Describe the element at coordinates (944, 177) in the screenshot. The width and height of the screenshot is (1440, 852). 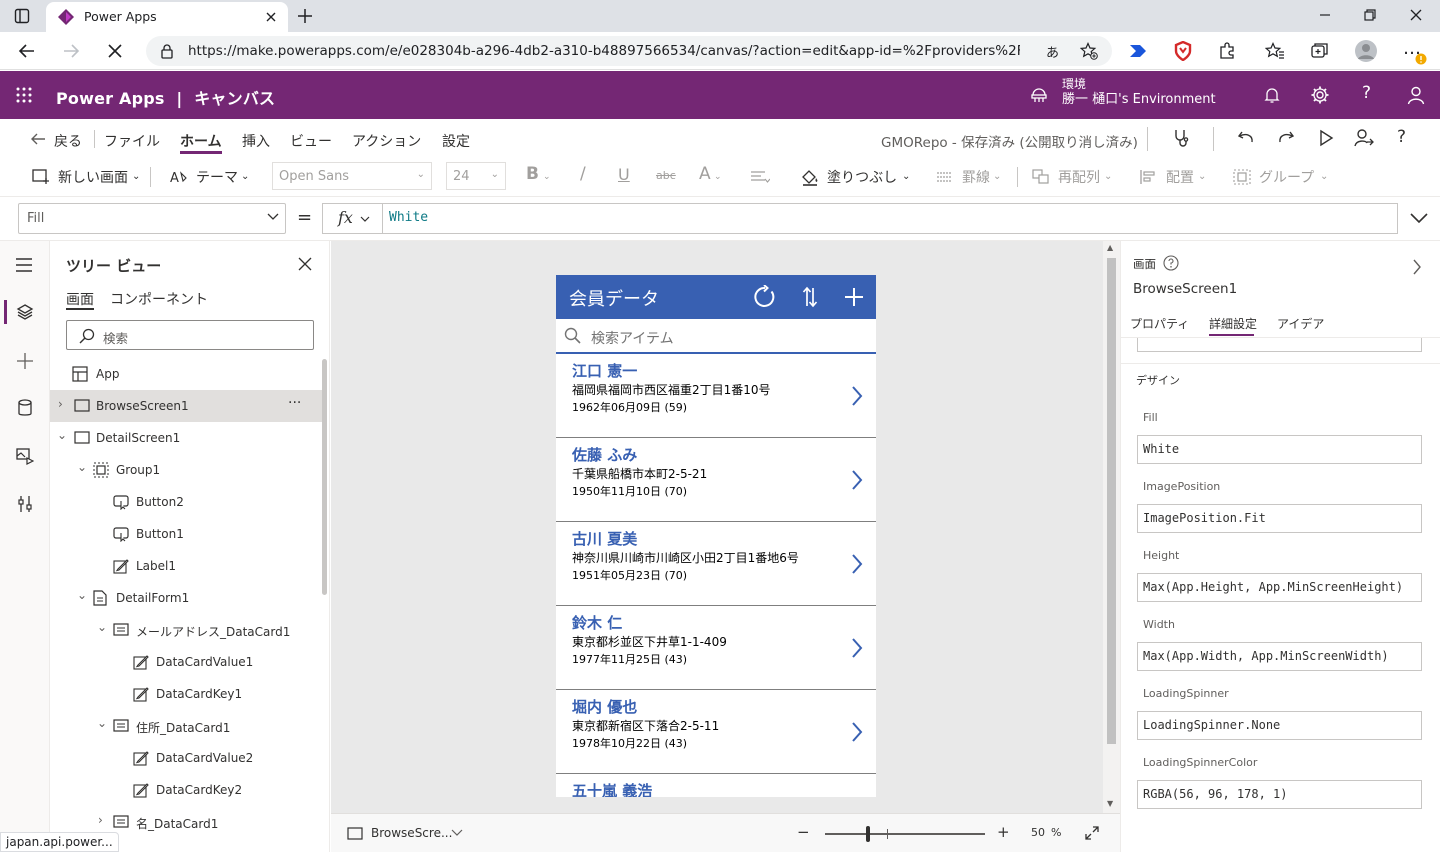
I see `border-icon` at that location.